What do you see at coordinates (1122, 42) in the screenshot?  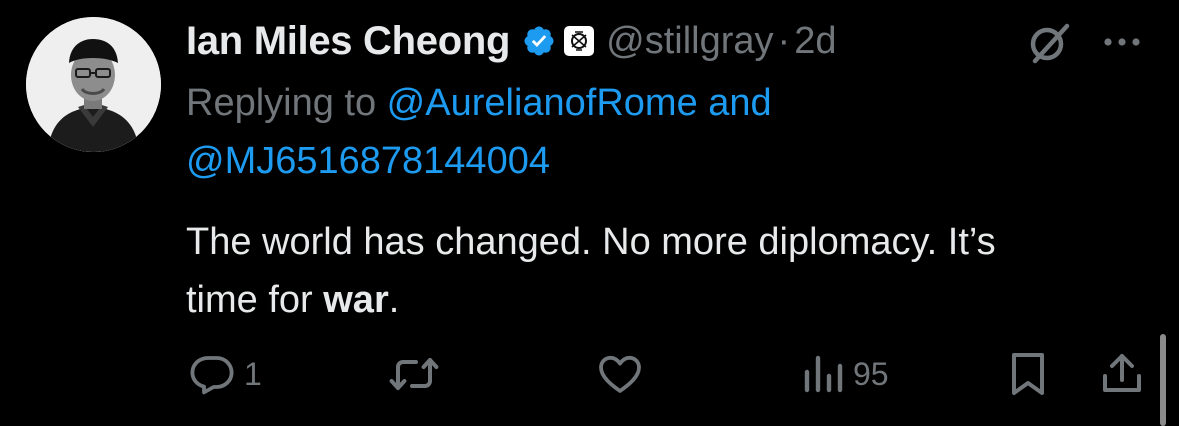 I see `more-options-icon` at bounding box center [1122, 42].